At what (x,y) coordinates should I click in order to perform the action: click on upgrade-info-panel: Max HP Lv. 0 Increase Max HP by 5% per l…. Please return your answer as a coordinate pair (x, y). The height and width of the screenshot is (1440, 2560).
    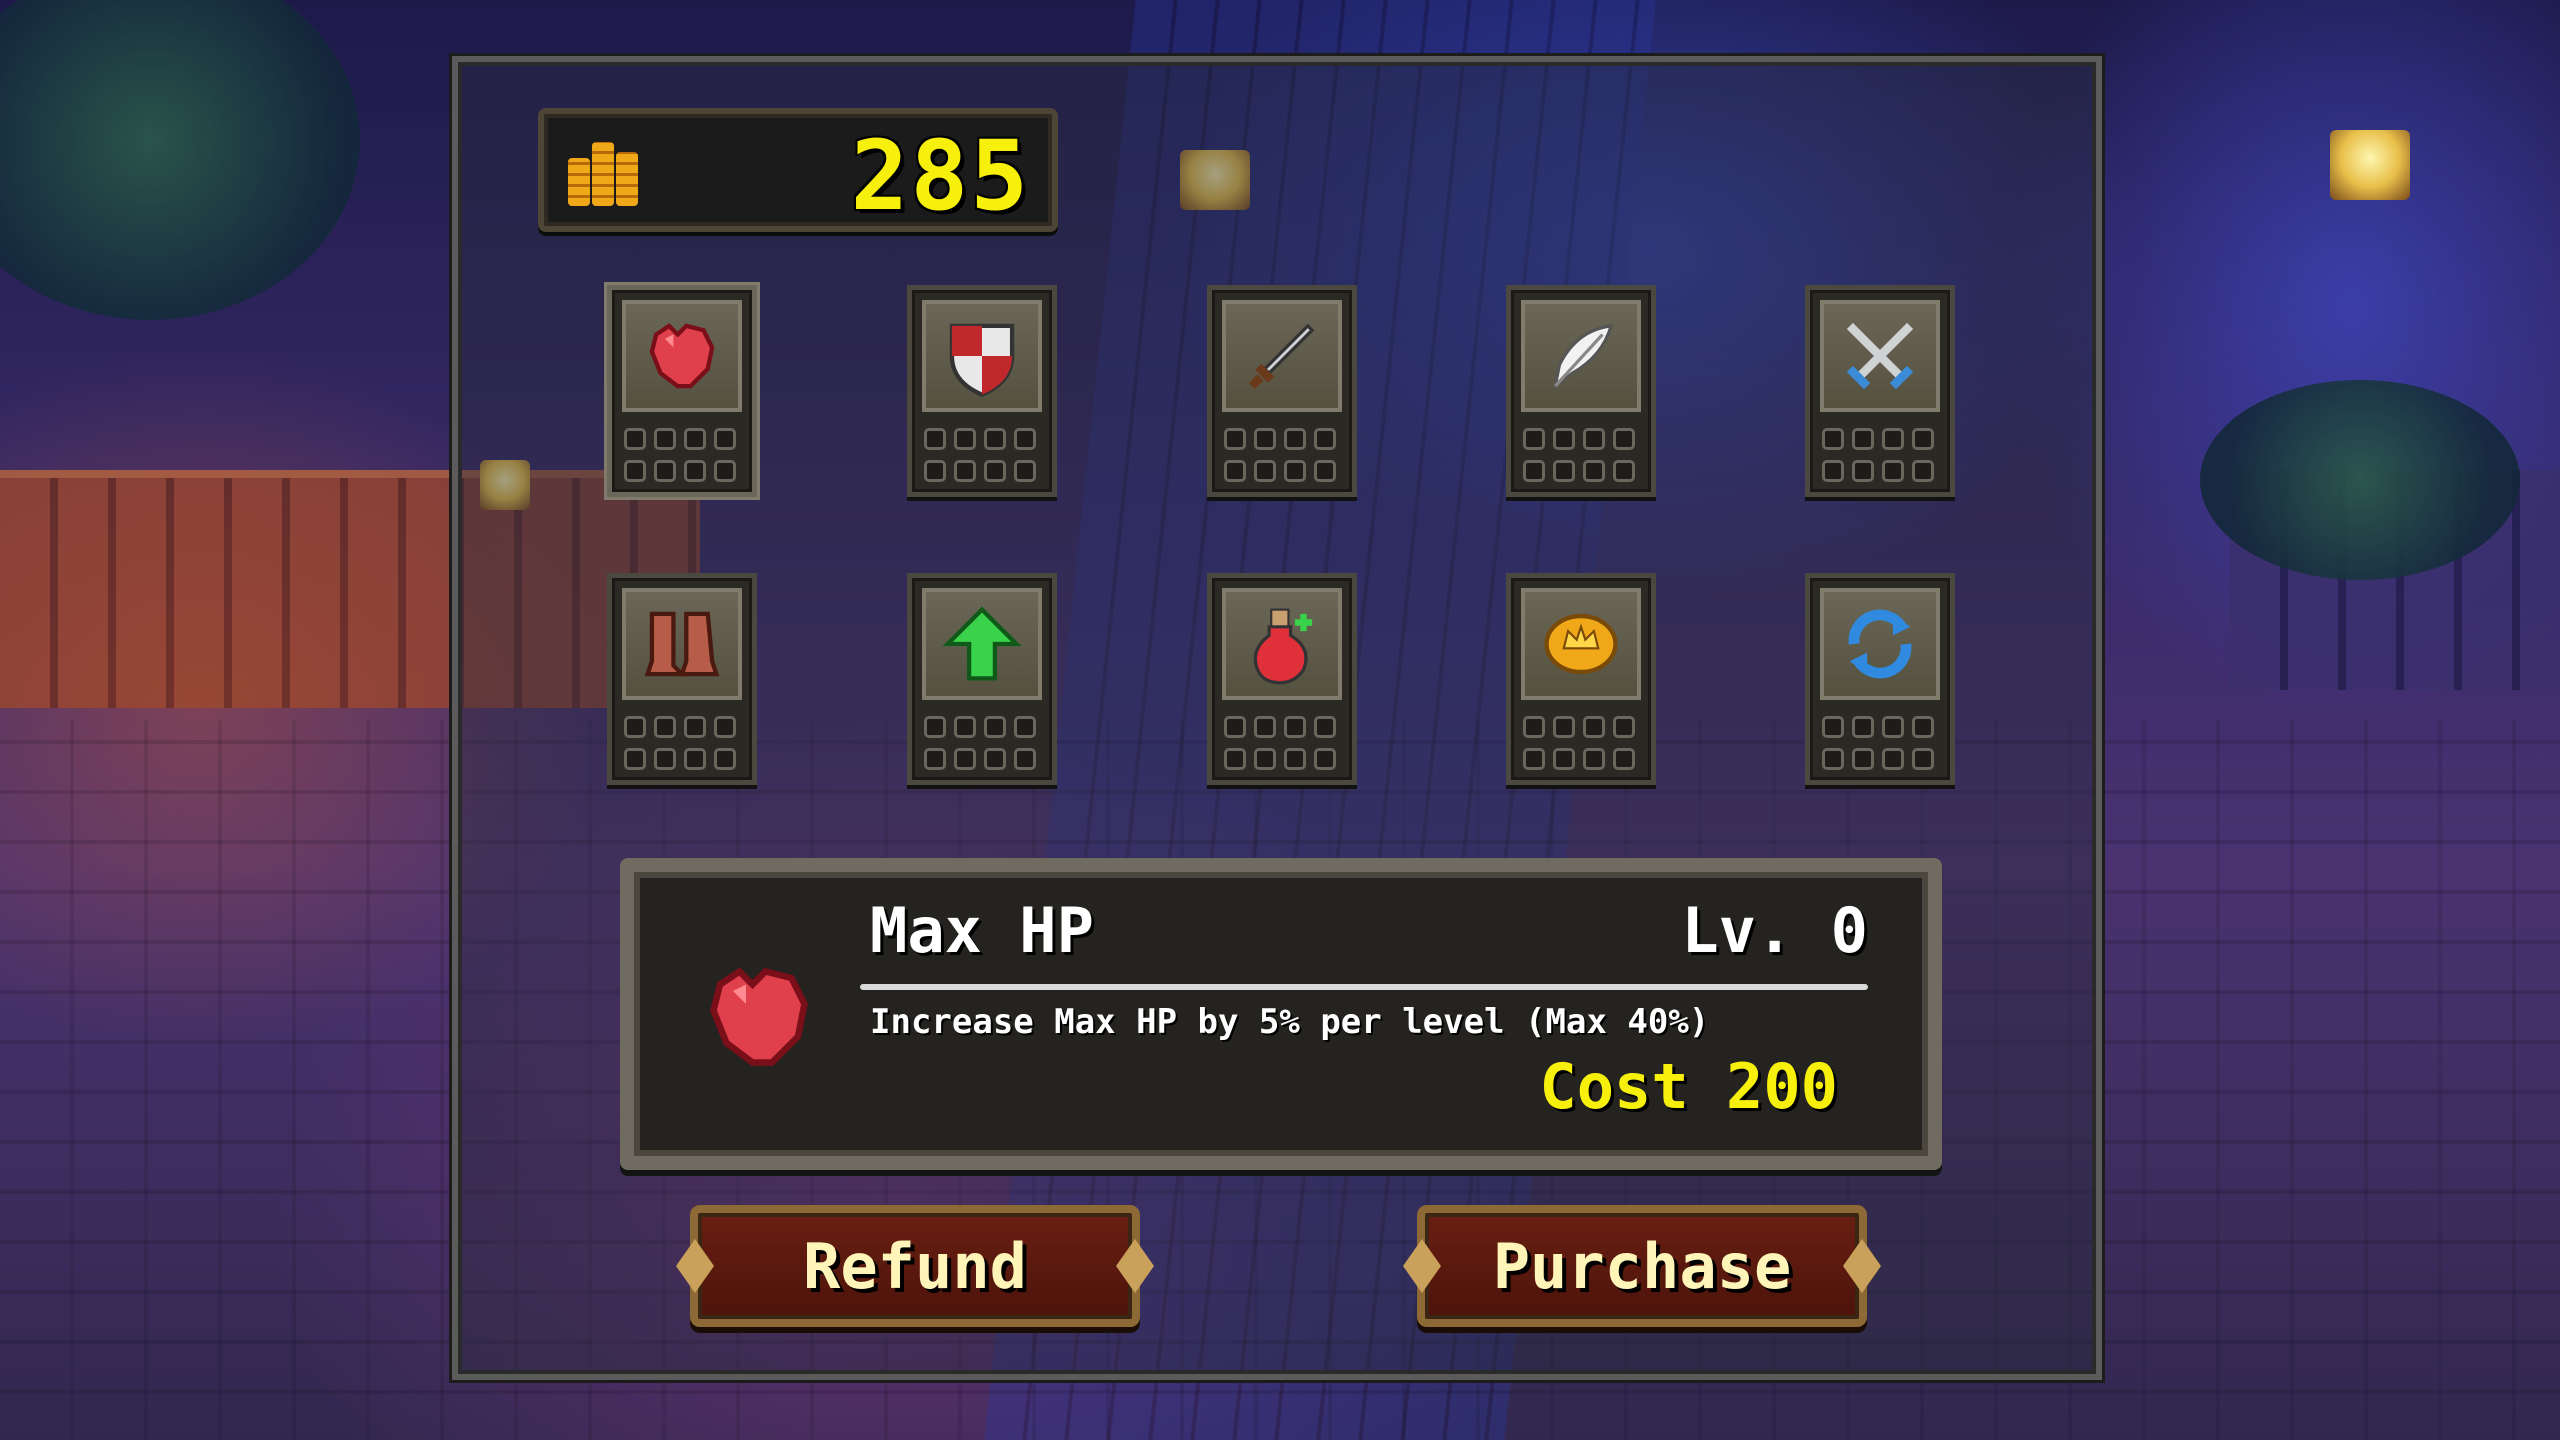
    Looking at the image, I should click on (1281, 1014).